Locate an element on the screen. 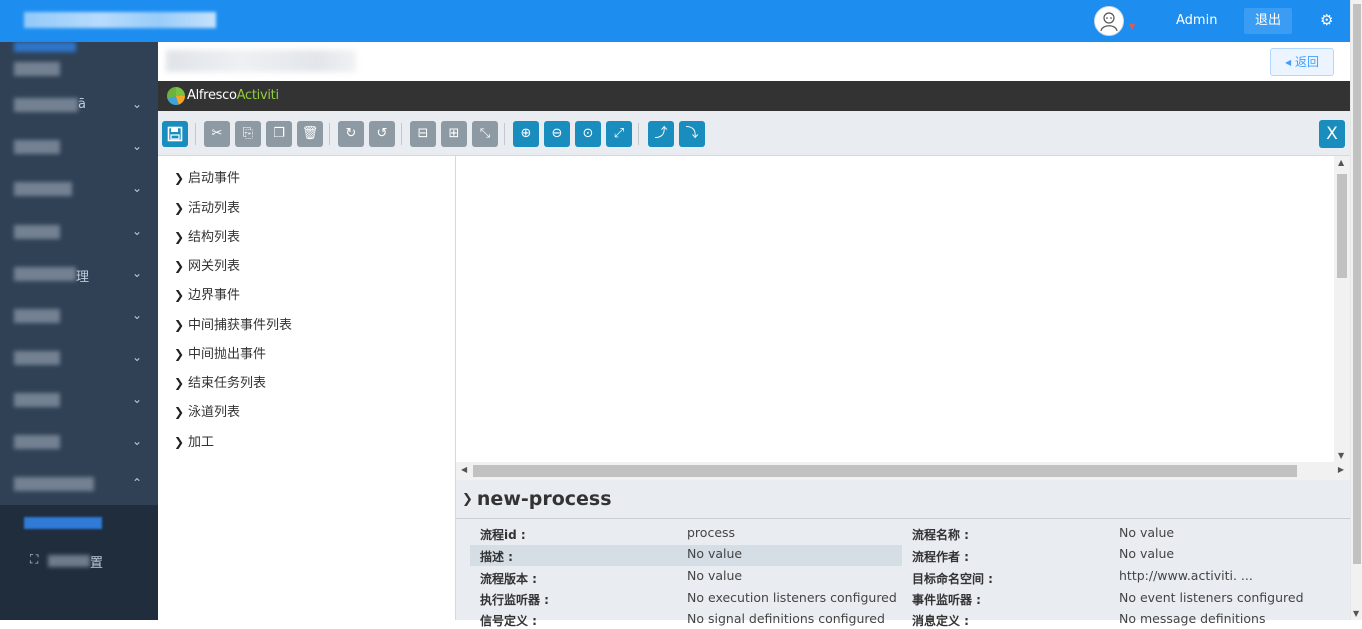  copy-icon: ⎘ is located at coordinates (248, 134).